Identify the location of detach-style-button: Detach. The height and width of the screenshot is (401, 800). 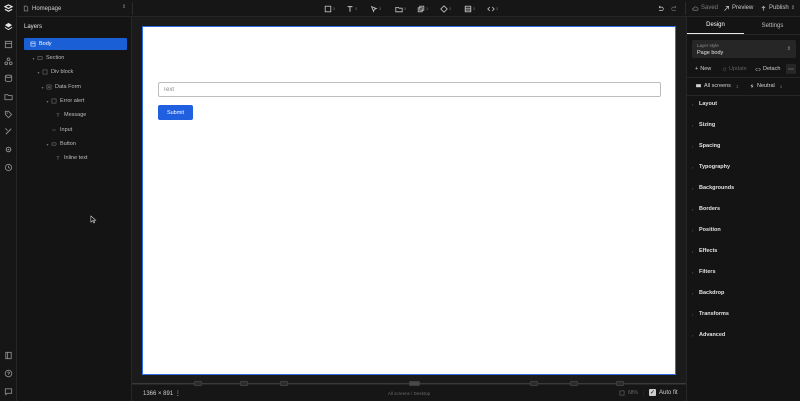
(767, 69).